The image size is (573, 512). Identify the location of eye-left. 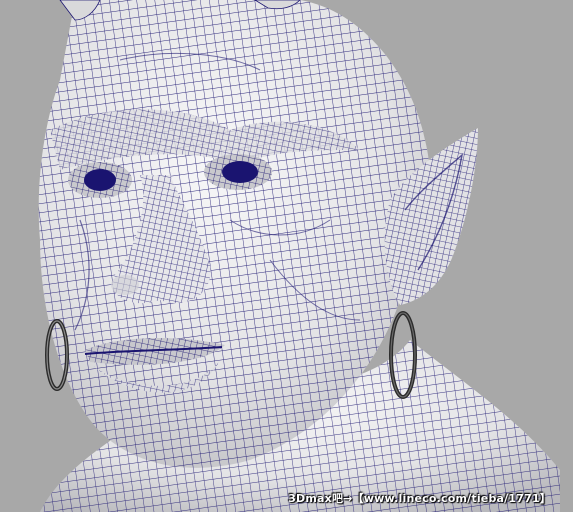
(100, 180).